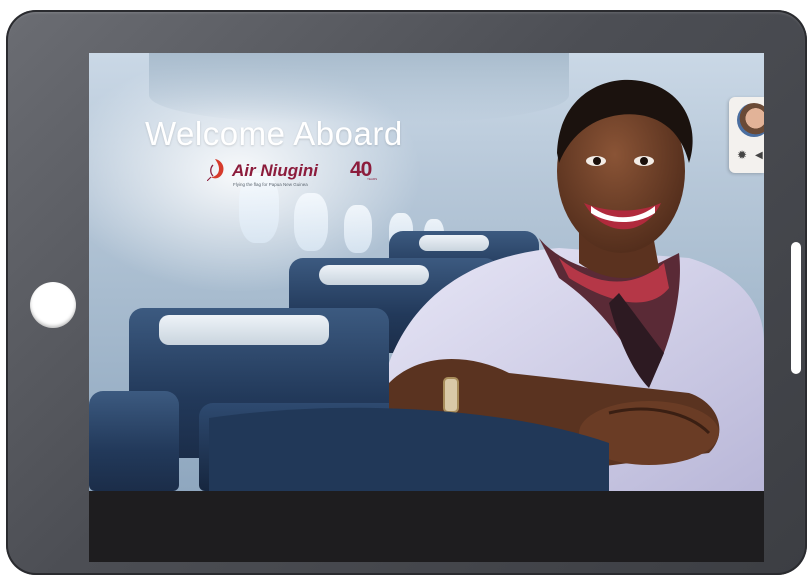 Image resolution: width=811 pixels, height=577 pixels. What do you see at coordinates (270, 184) in the screenshot?
I see `brand-tagline: Flying the flag for Papua New Guinea` at bounding box center [270, 184].